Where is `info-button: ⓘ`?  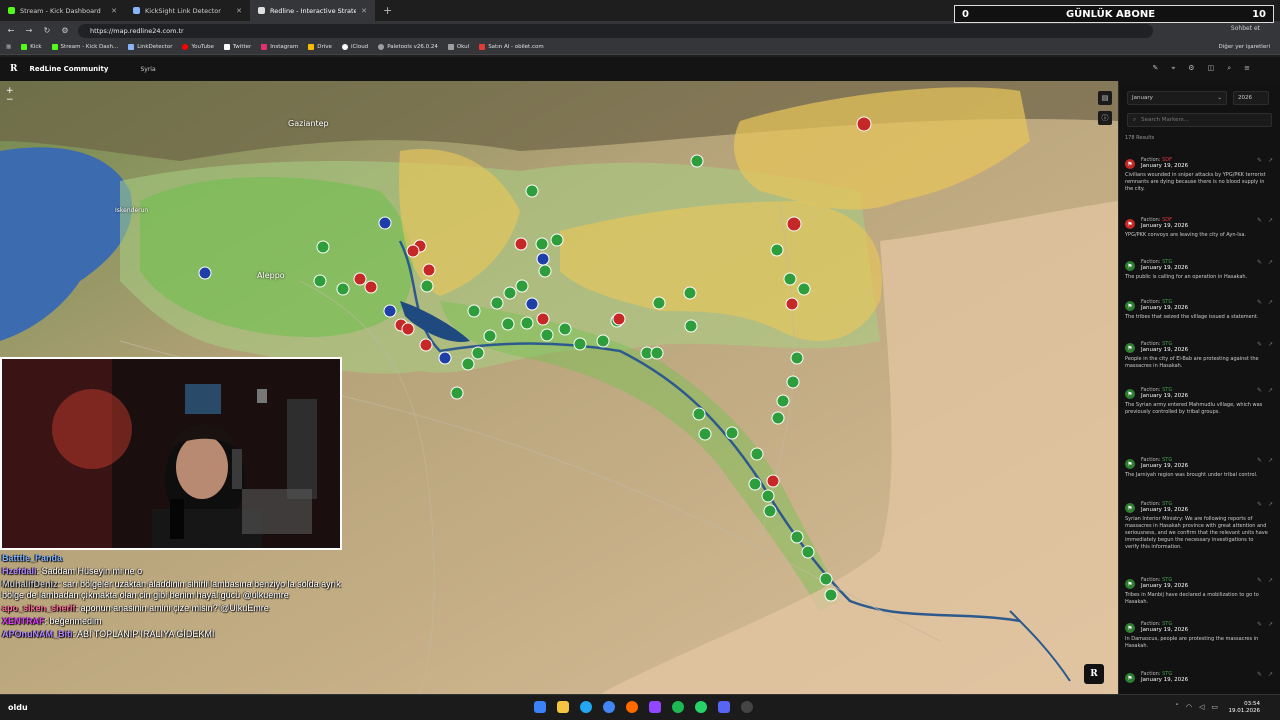
info-button: ⓘ is located at coordinates (1105, 118).